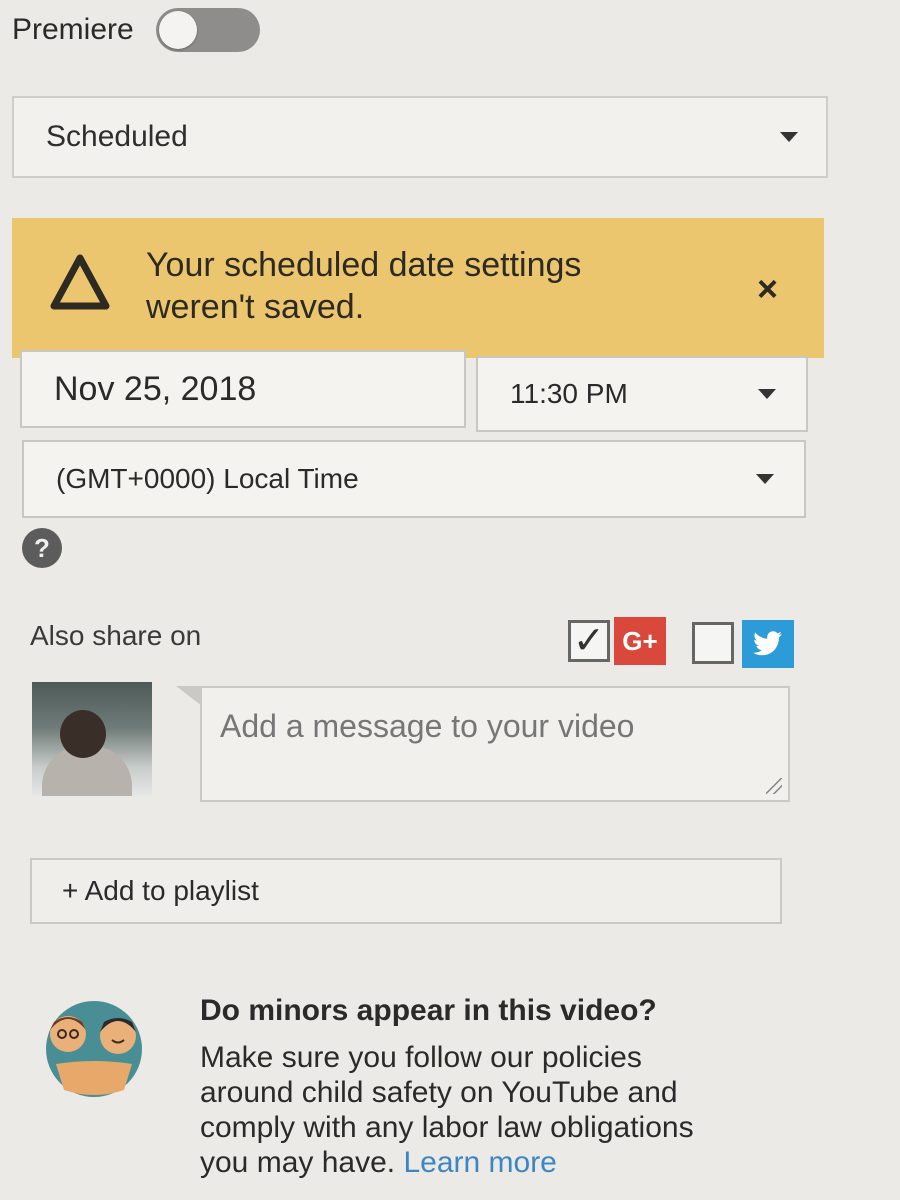 This screenshot has width=900, height=1200. I want to click on message-pointer, so click(189, 696).